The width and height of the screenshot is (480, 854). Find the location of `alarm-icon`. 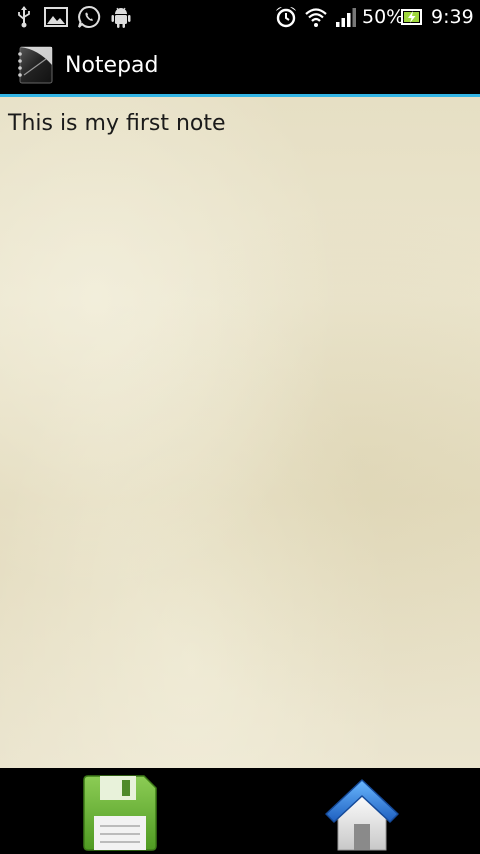

alarm-icon is located at coordinates (286, 17).